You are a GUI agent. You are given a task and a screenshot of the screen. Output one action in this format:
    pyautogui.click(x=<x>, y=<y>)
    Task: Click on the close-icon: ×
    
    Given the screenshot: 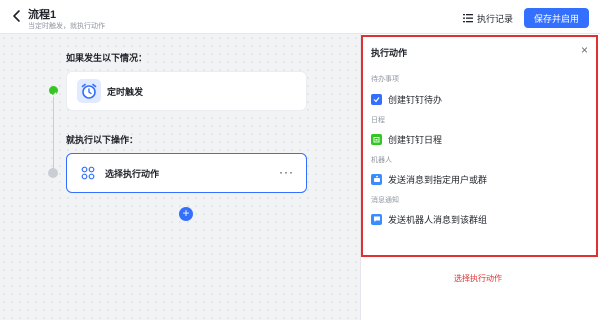 What is the action you would take?
    pyautogui.click(x=584, y=50)
    